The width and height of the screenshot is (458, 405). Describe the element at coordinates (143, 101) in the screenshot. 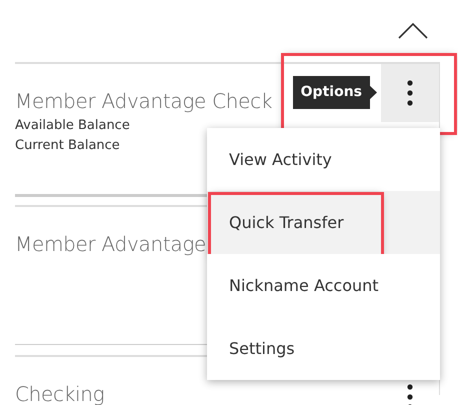

I see `account-name: Member Advantage Check` at that location.